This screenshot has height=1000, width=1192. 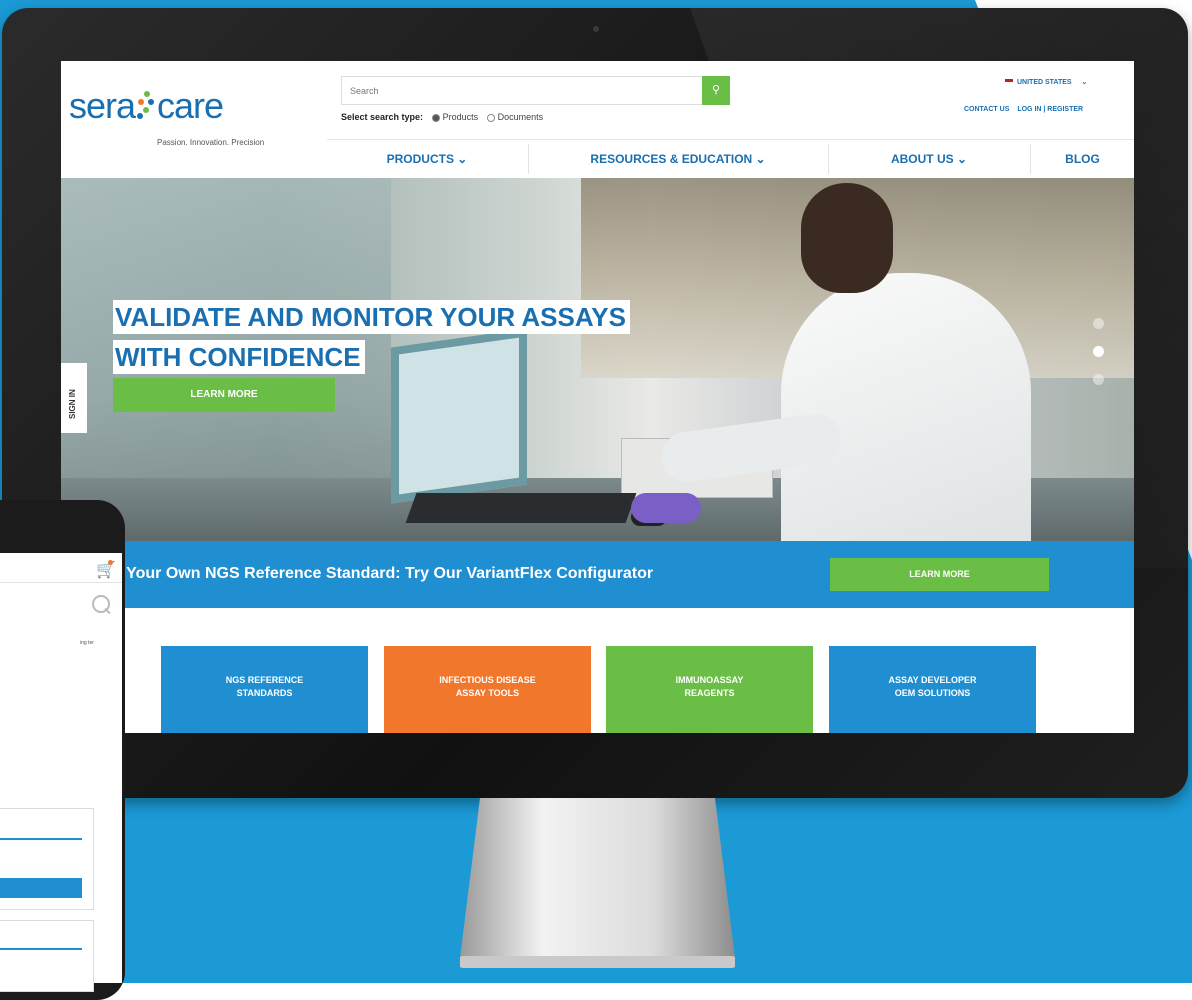 I want to click on hero-title-line-1: VALIDATE AND MONITOR YOUR ASSAYS, so click(x=371, y=317).